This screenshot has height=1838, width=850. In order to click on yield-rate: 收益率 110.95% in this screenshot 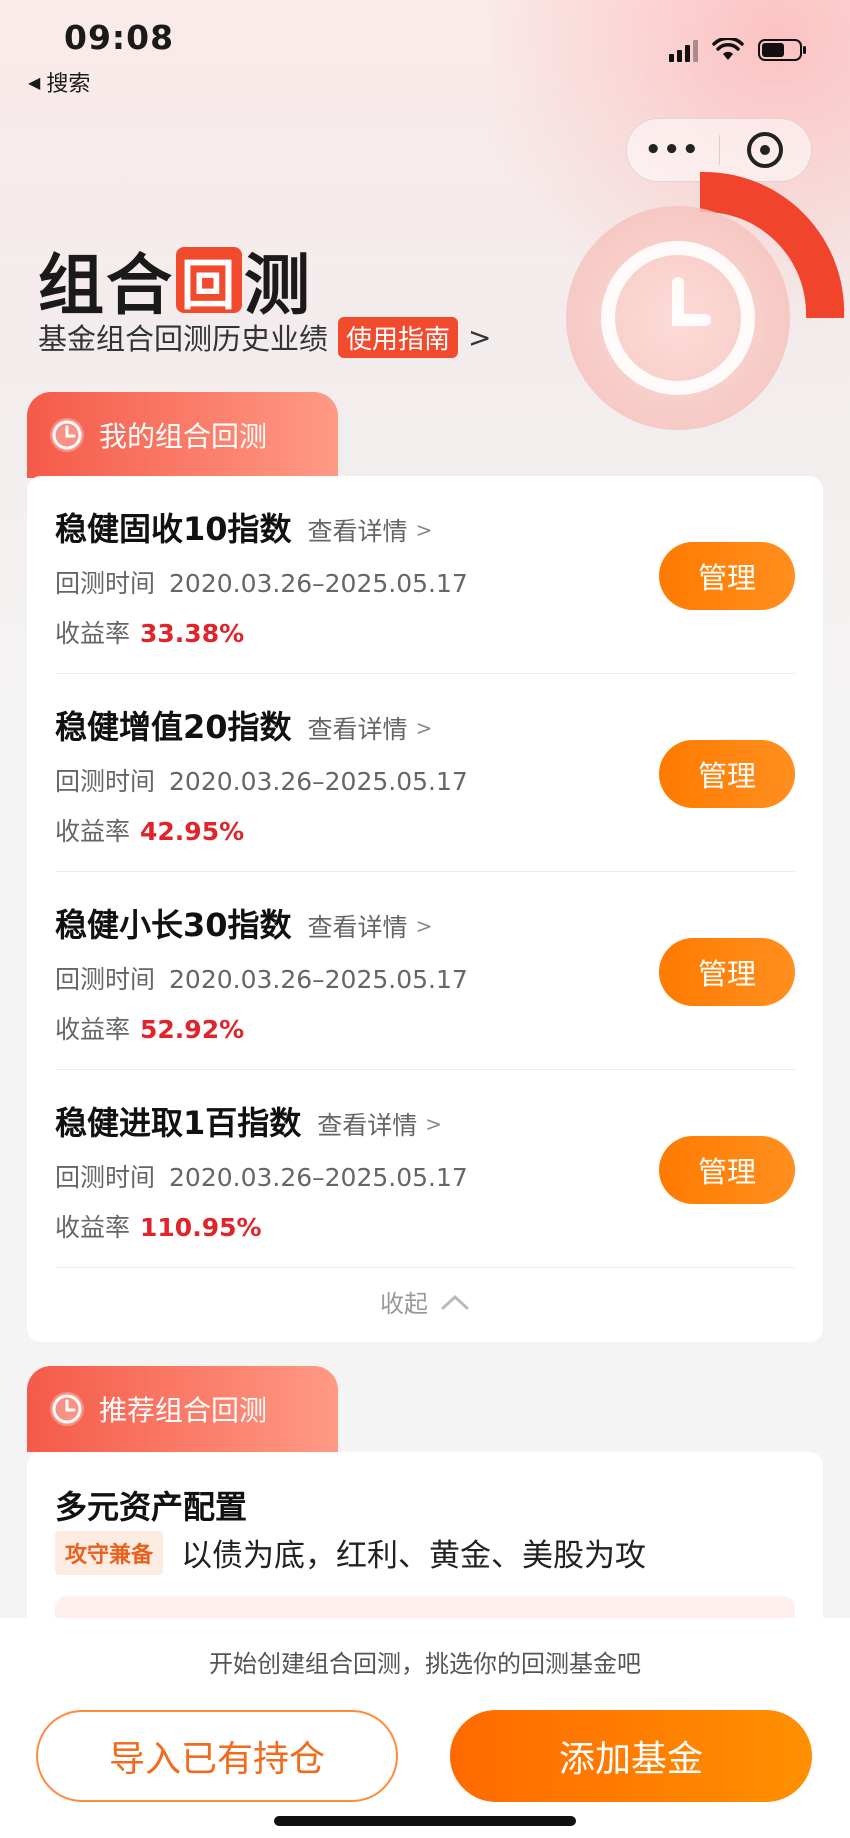, I will do `click(158, 1226)`.